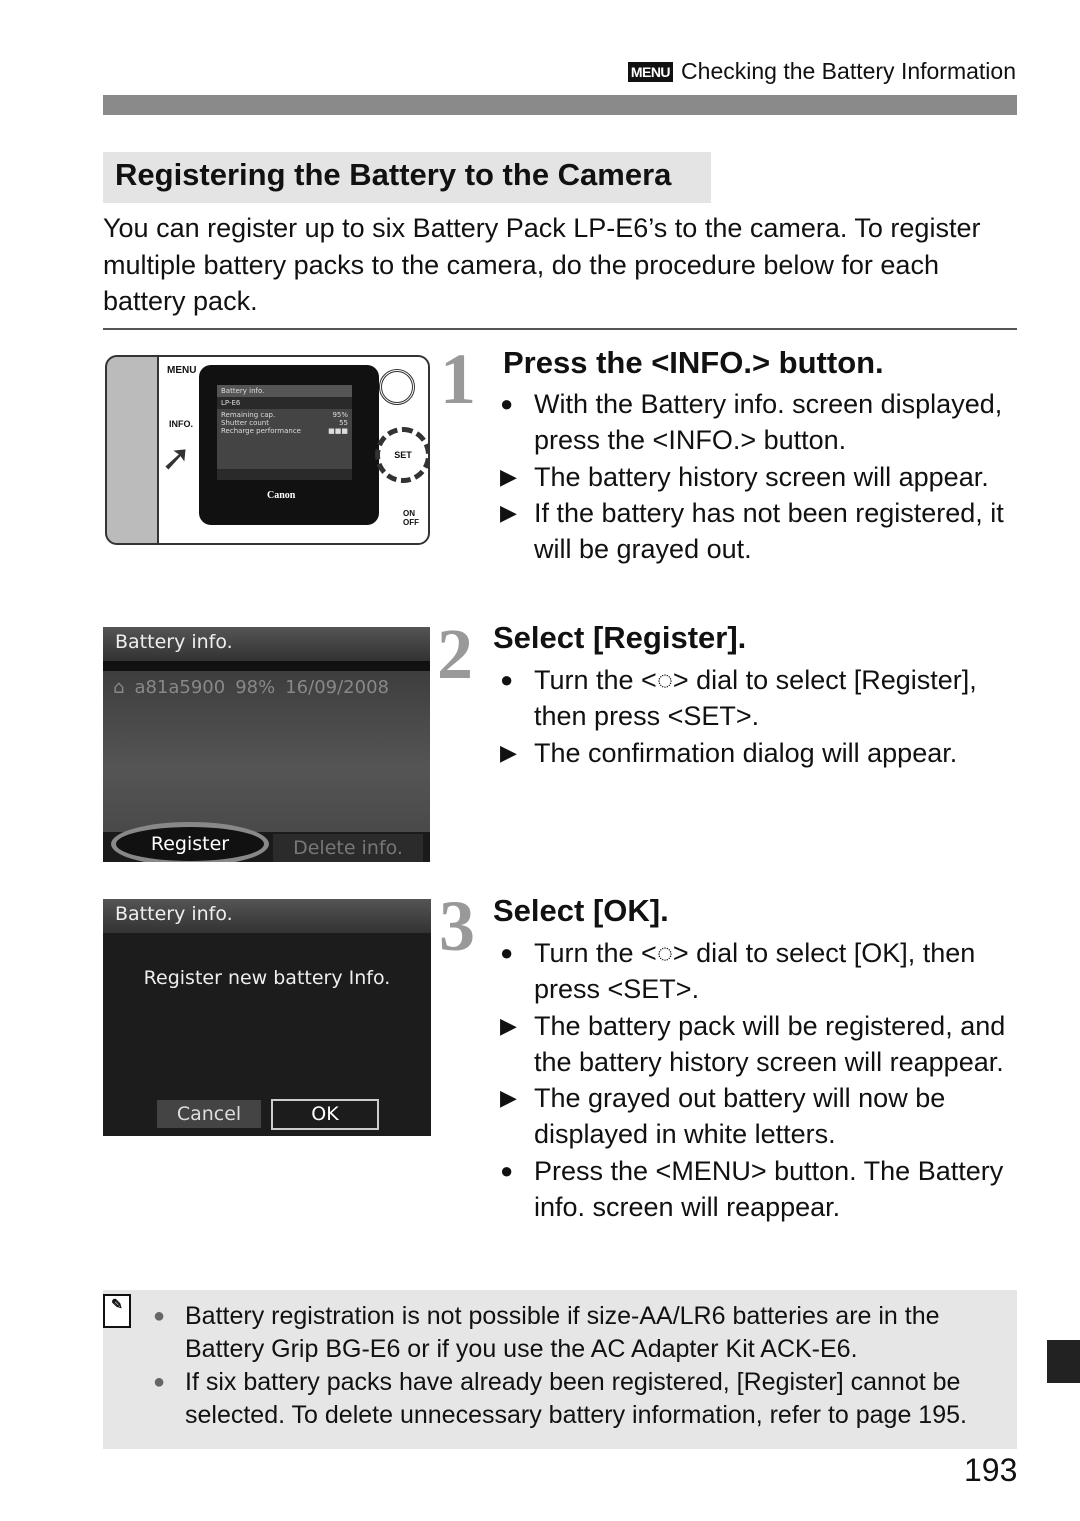 This screenshot has width=1080, height=1521. Describe the element at coordinates (991, 1470) in the screenshot. I see `page-number: 193` at that location.